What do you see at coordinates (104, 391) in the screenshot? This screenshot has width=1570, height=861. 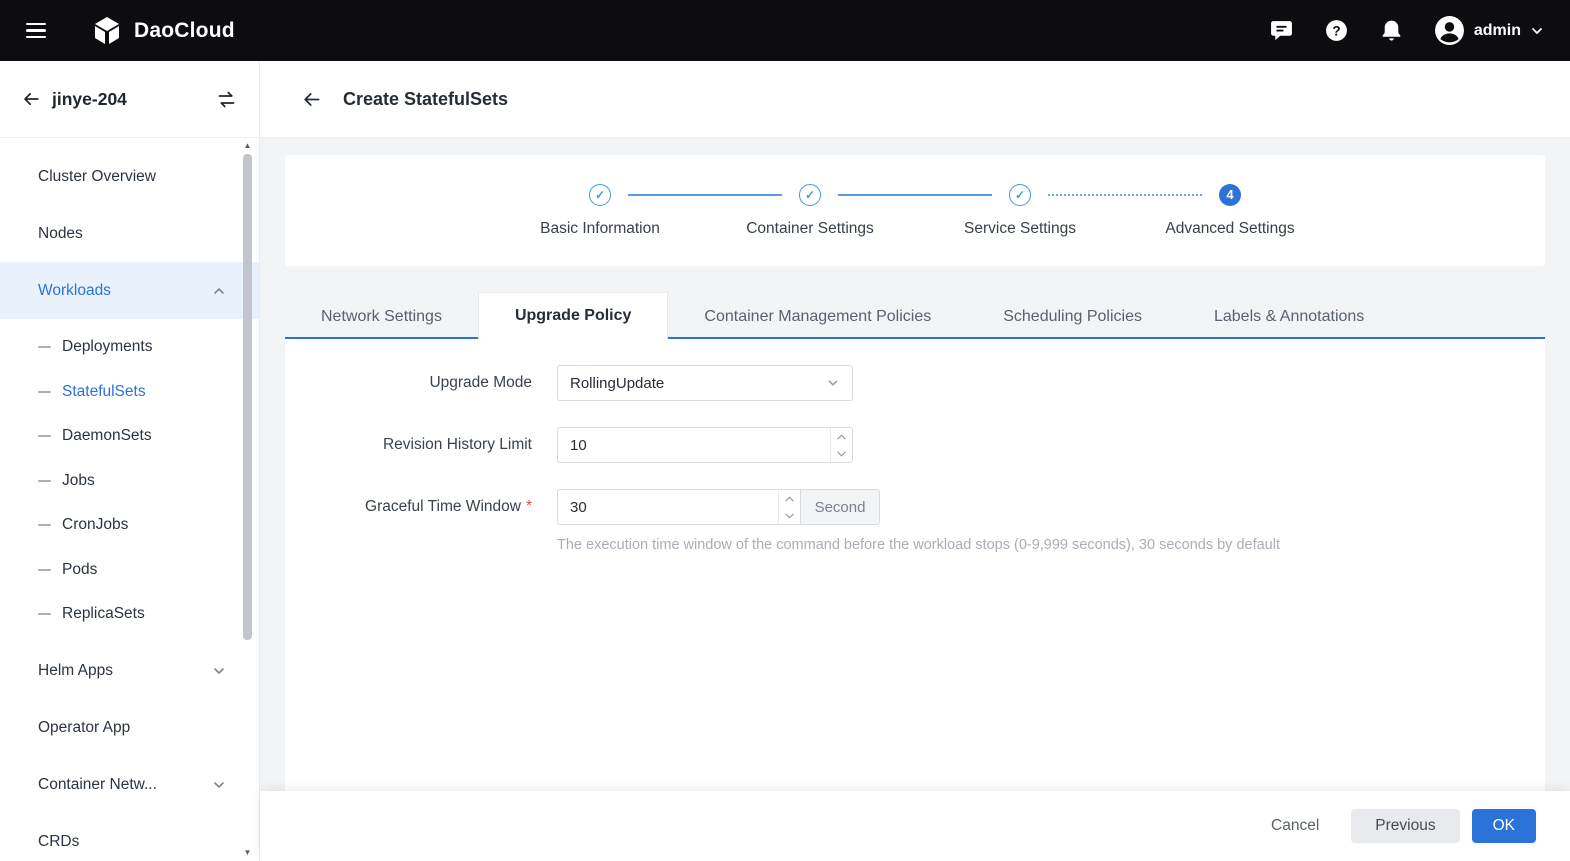 I see `sidebar-item-label: StatefulSets` at bounding box center [104, 391].